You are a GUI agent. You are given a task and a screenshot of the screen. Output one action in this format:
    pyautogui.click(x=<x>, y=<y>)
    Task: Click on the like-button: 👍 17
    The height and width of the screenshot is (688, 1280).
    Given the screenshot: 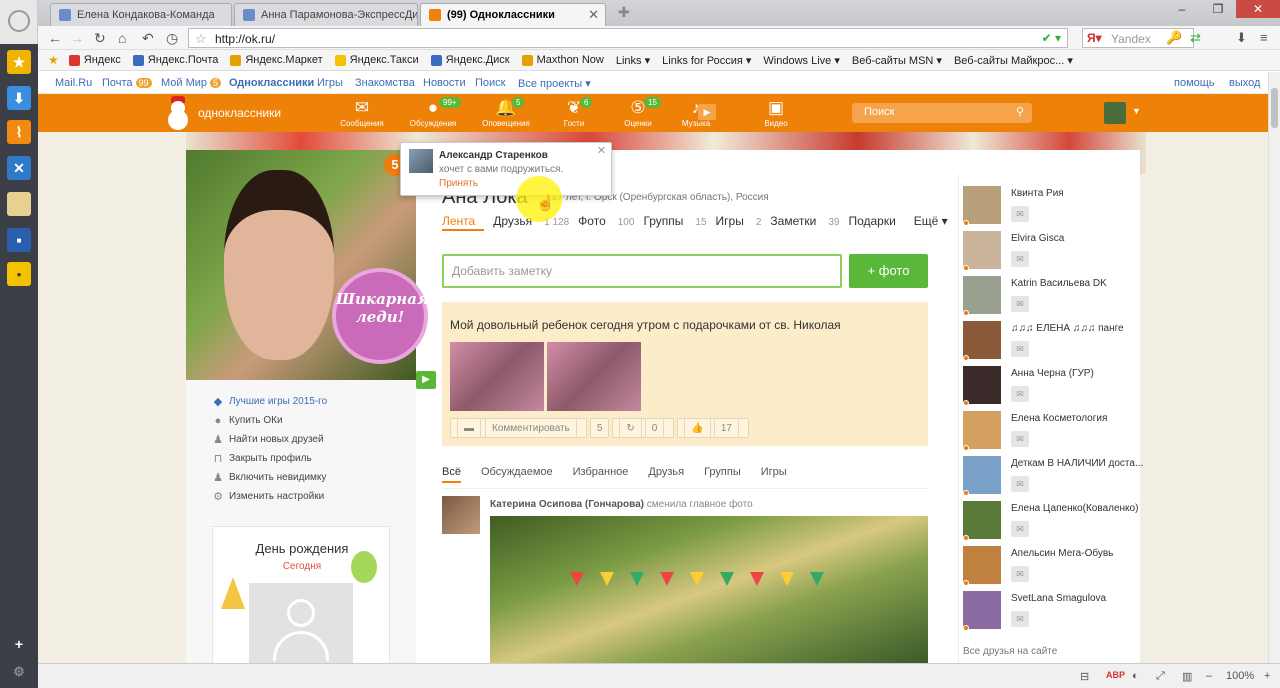 What is the action you would take?
    pyautogui.click(x=713, y=428)
    